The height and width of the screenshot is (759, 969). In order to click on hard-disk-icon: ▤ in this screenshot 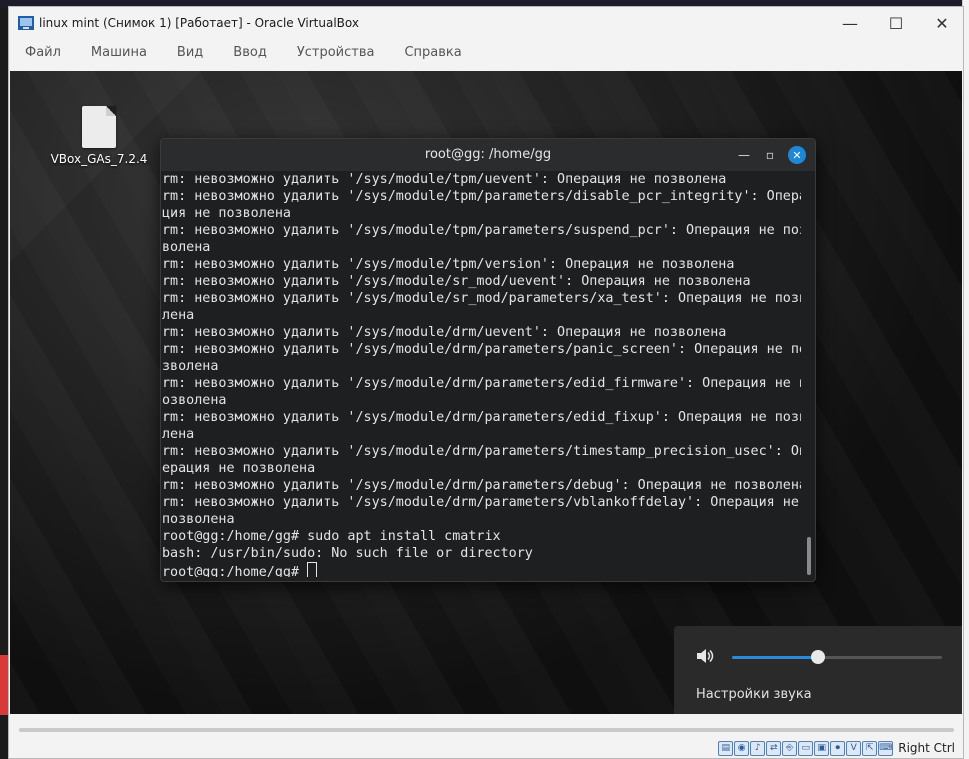, I will do `click(726, 748)`.